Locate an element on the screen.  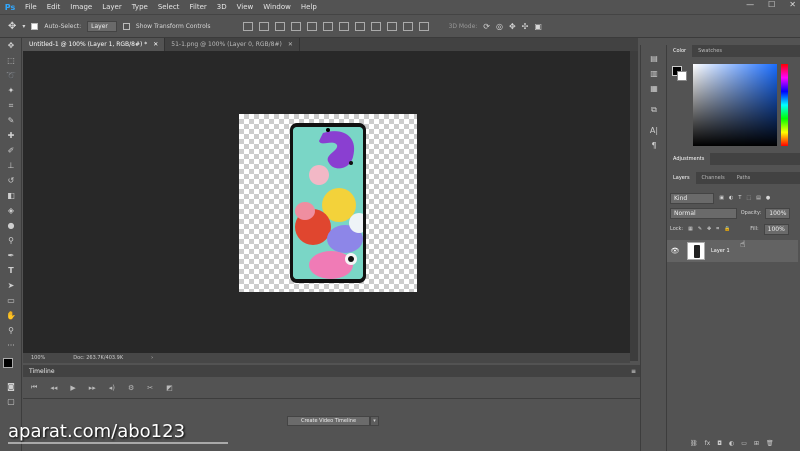
character-icon: A| is located at coordinates (654, 130).